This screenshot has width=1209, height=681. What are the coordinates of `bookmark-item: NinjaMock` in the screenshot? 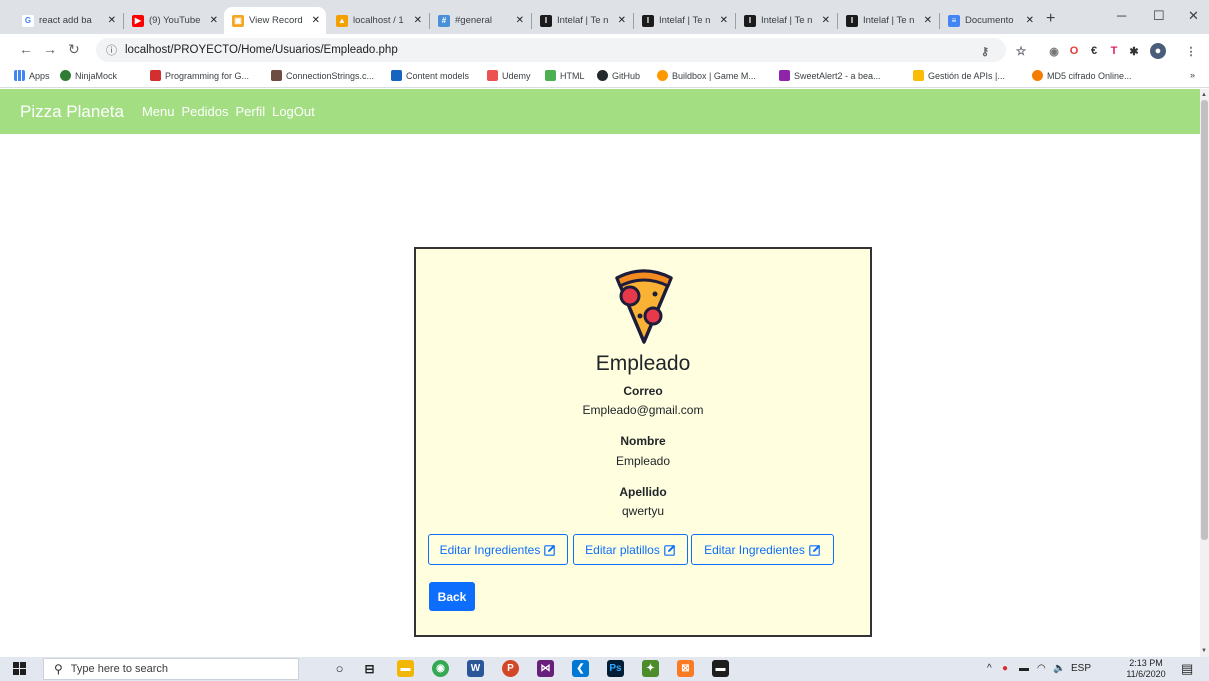 It's located at (88, 75).